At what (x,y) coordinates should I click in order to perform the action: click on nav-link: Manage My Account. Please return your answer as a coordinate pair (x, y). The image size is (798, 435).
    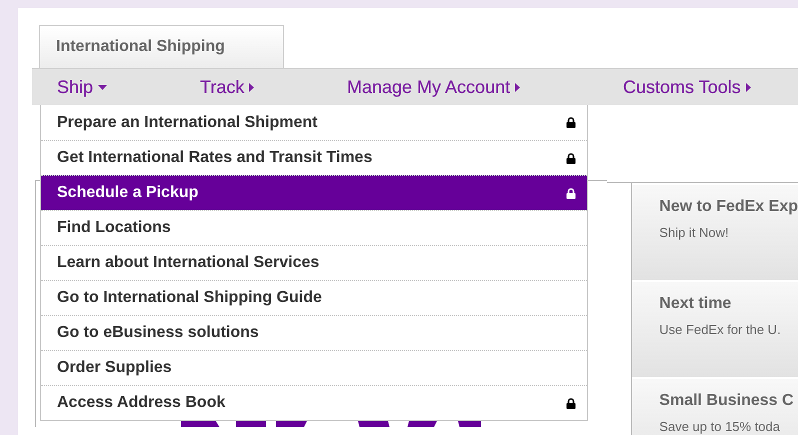
    Looking at the image, I should click on (433, 87).